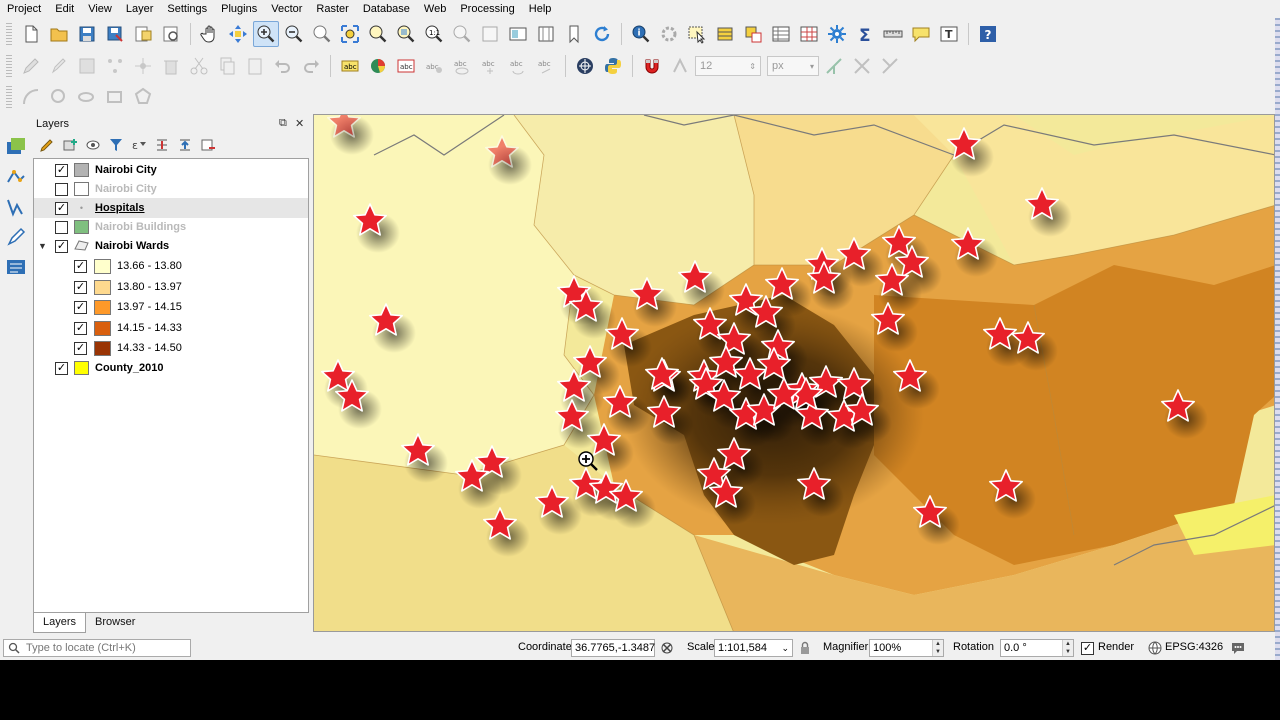 The height and width of the screenshot is (720, 1280). I want to click on float-panel-button: ⧉, so click(283, 123).